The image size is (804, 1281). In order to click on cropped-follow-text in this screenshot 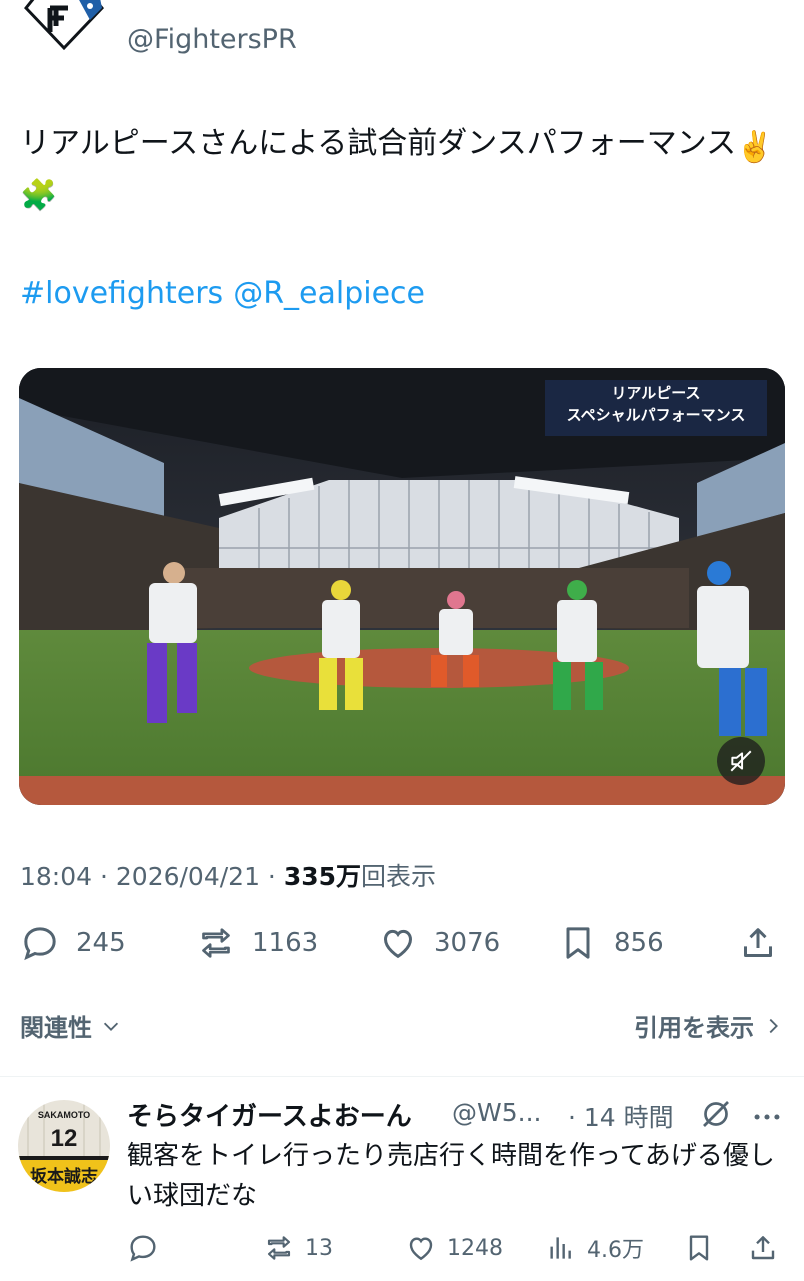, I will do `click(693, 2)`.